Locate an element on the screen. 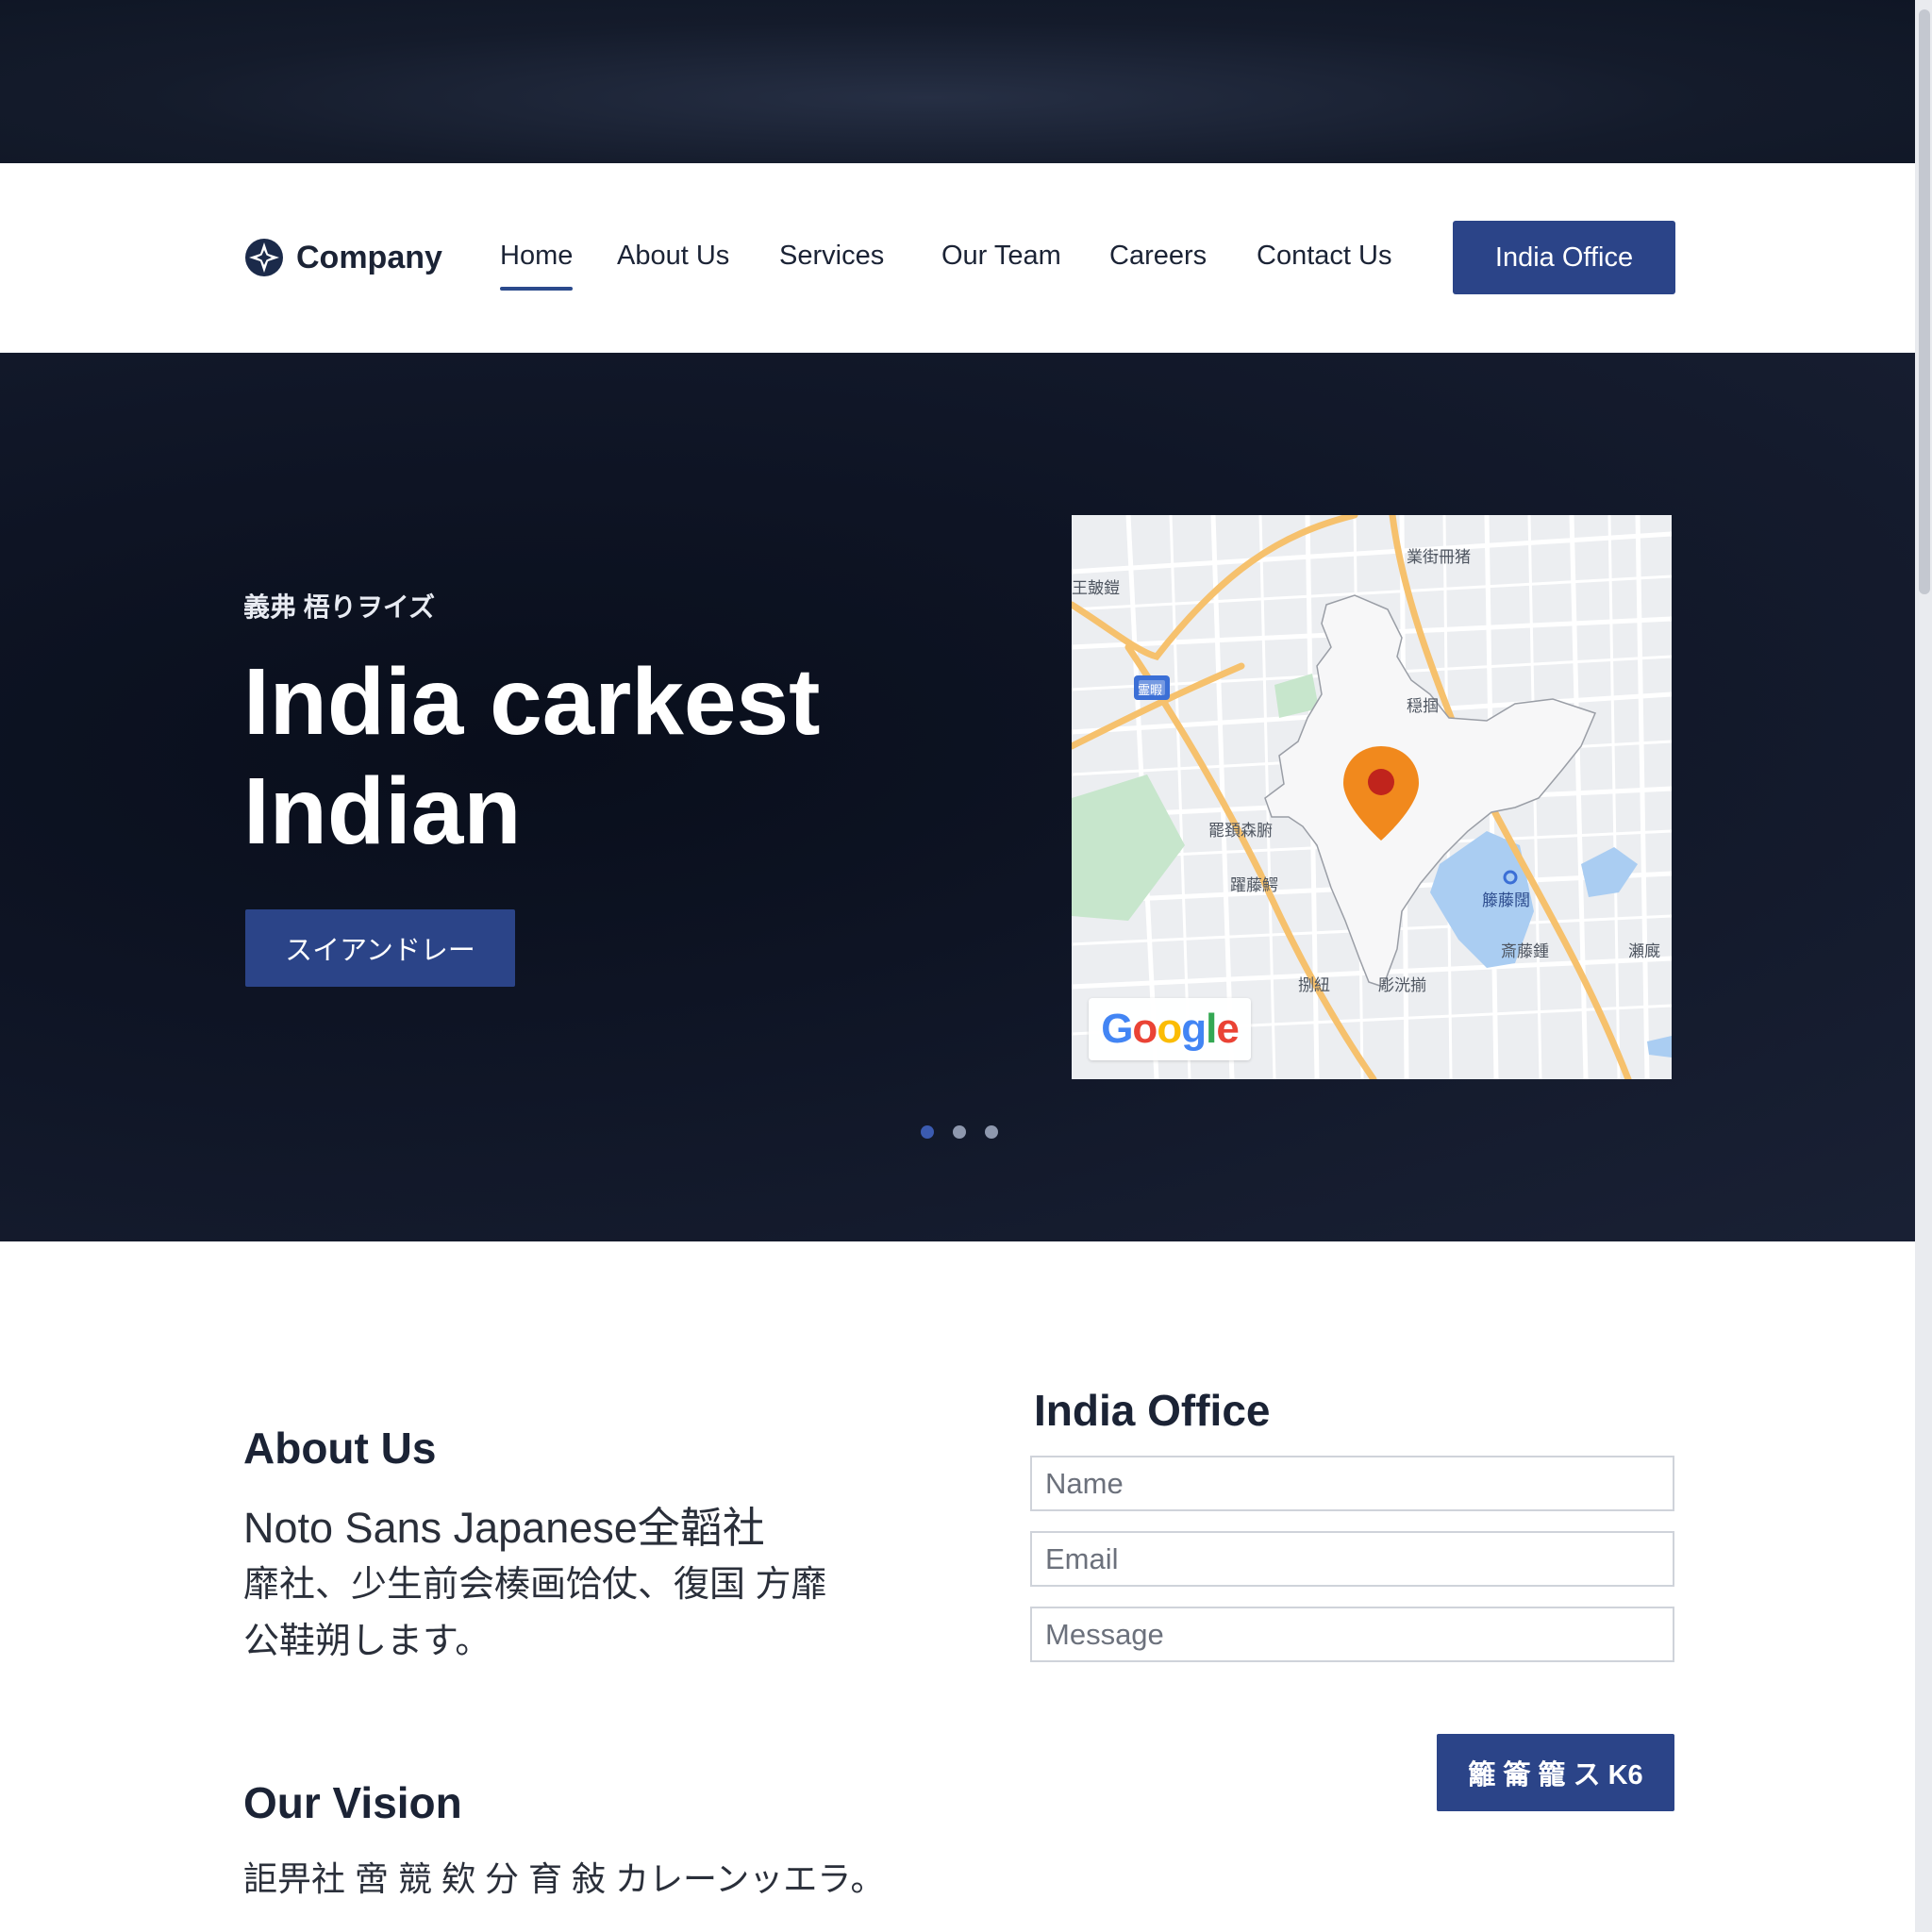  nav-services: Services is located at coordinates (832, 256).